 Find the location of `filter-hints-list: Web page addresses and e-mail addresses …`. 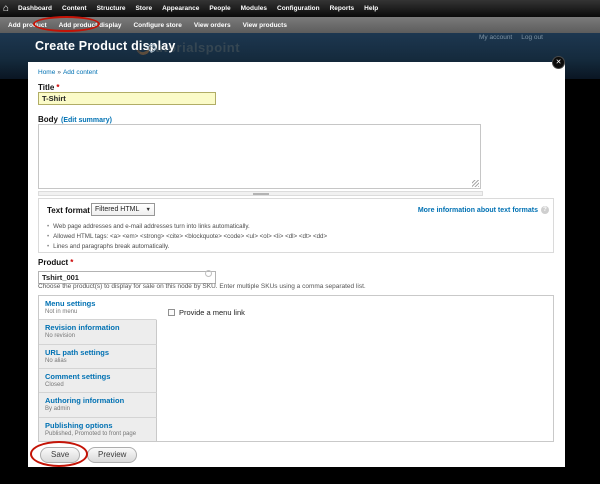

filter-hints-list: Web page addresses and e-mail addresses … is located at coordinates (187, 237).